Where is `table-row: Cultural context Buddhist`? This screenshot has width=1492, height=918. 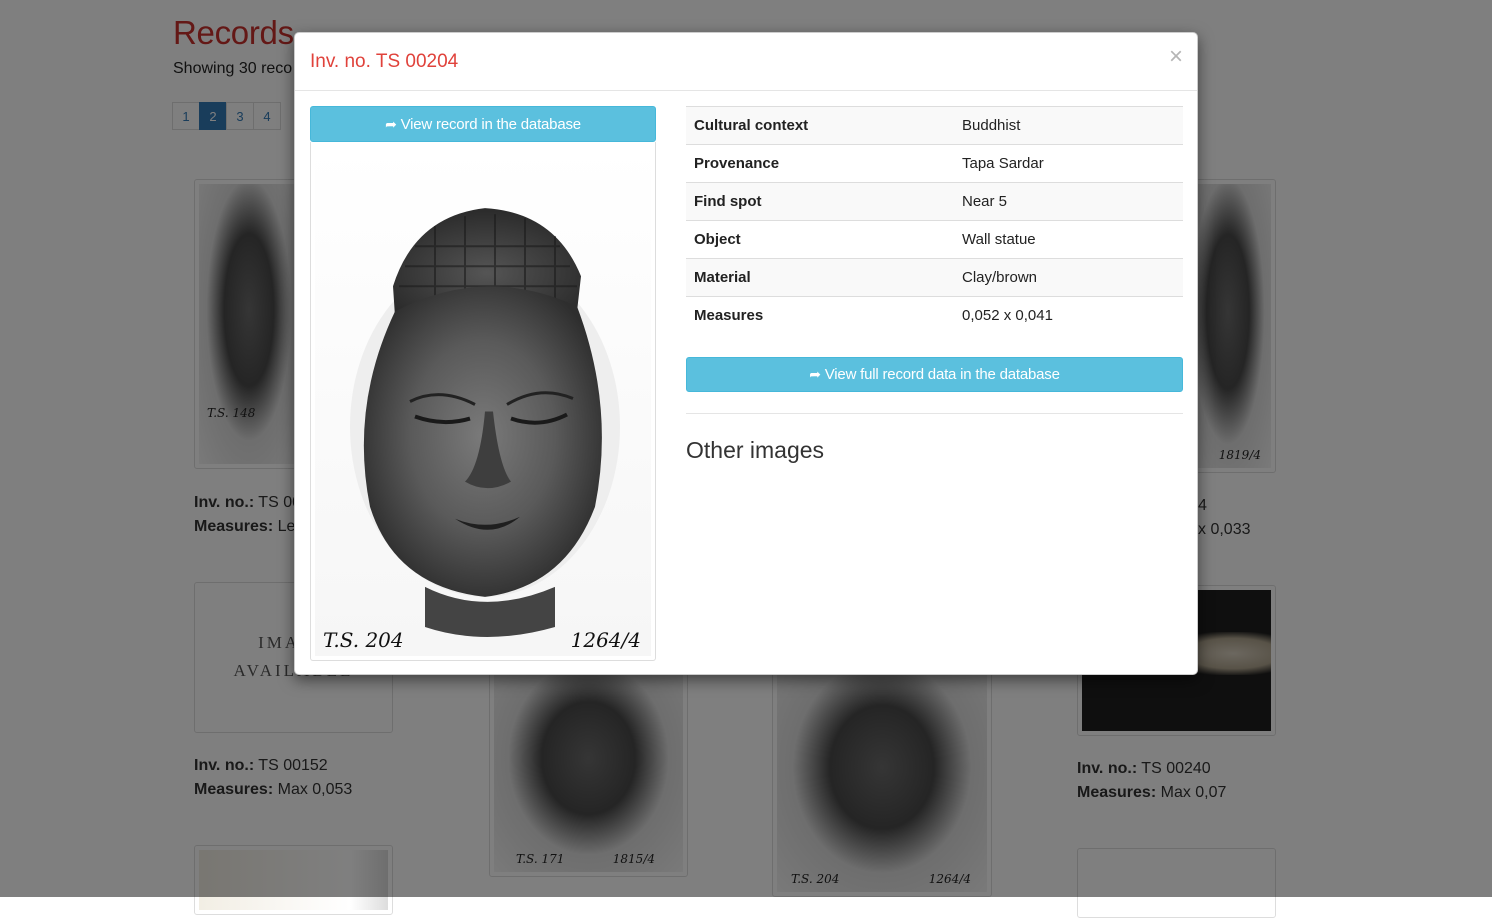 table-row: Cultural context Buddhist is located at coordinates (934, 125).